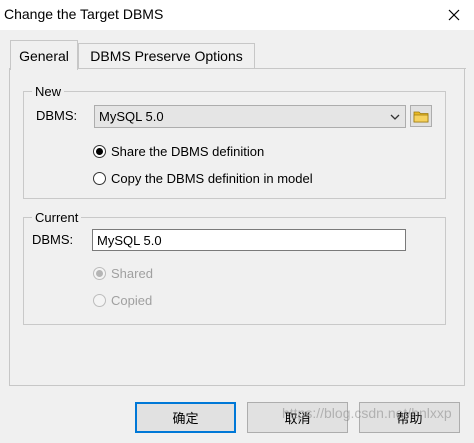 The width and height of the screenshot is (474, 443). What do you see at coordinates (48, 91) in the screenshot?
I see `new-group-legend: New` at bounding box center [48, 91].